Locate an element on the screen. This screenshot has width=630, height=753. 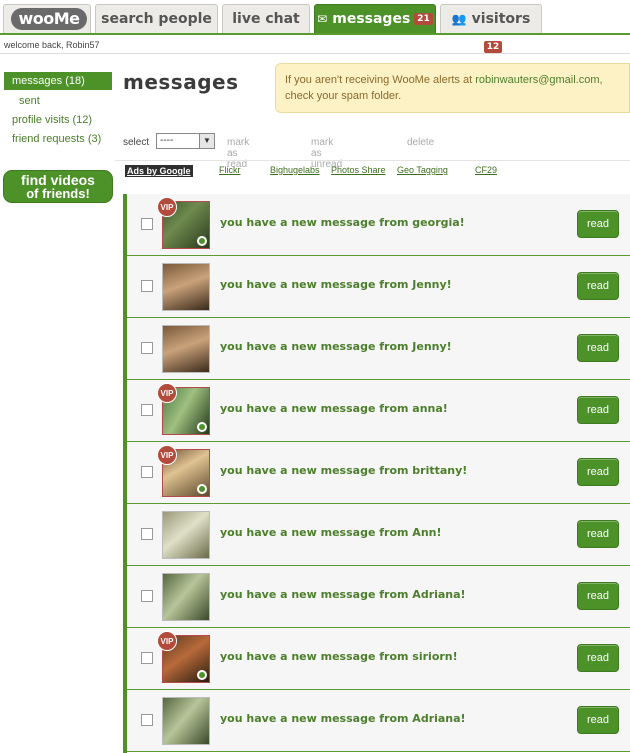
ad-link: Photos Share is located at coordinates (358, 170).